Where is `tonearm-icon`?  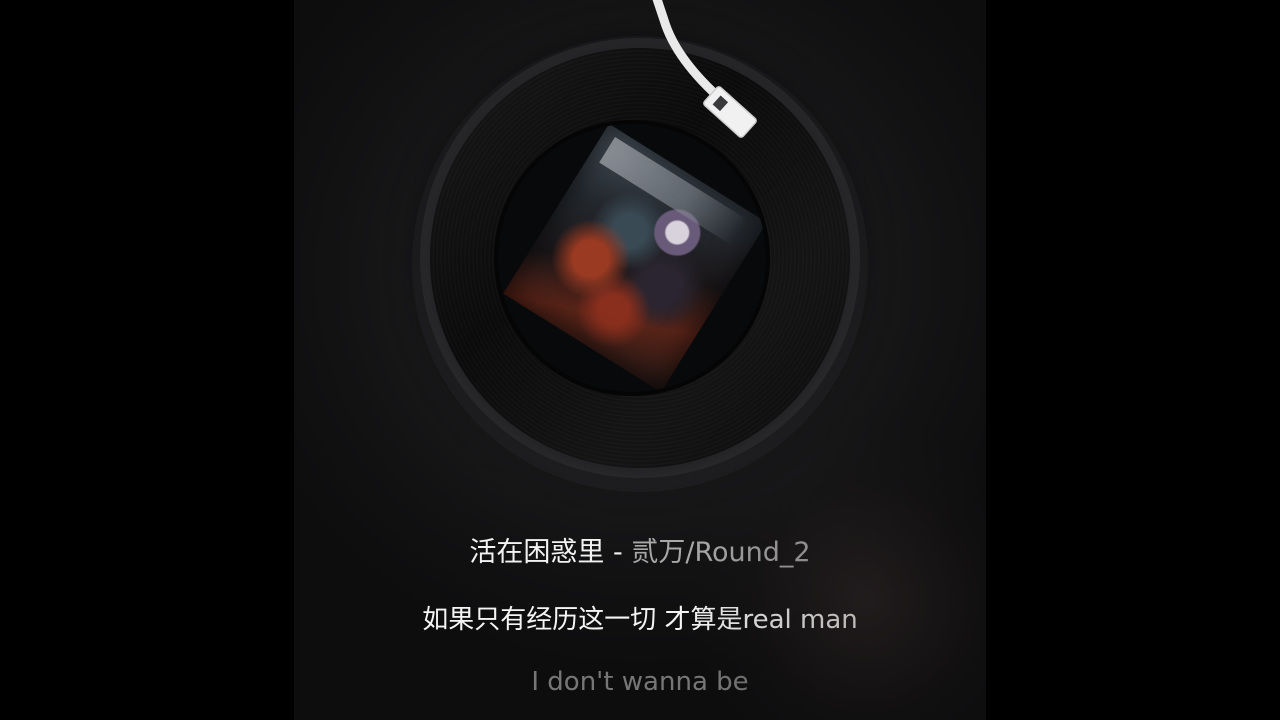 tonearm-icon is located at coordinates (714, 75).